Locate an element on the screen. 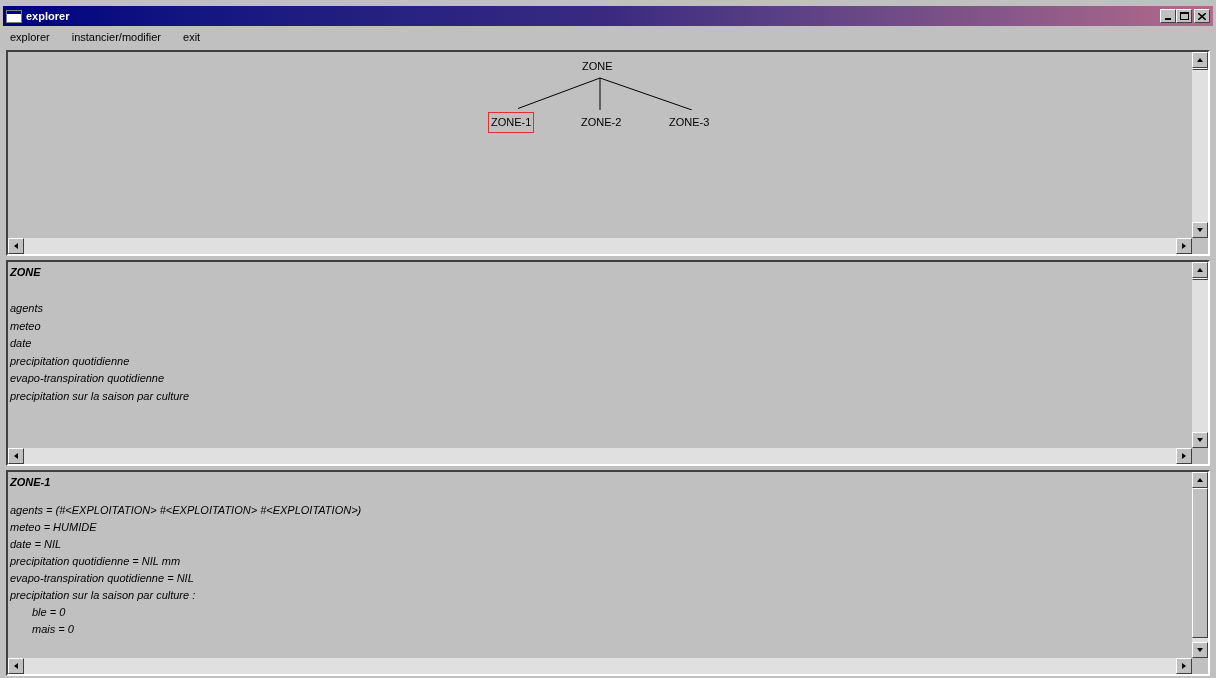 The image size is (1216, 678). window-title: explorer is located at coordinates (48, 16).